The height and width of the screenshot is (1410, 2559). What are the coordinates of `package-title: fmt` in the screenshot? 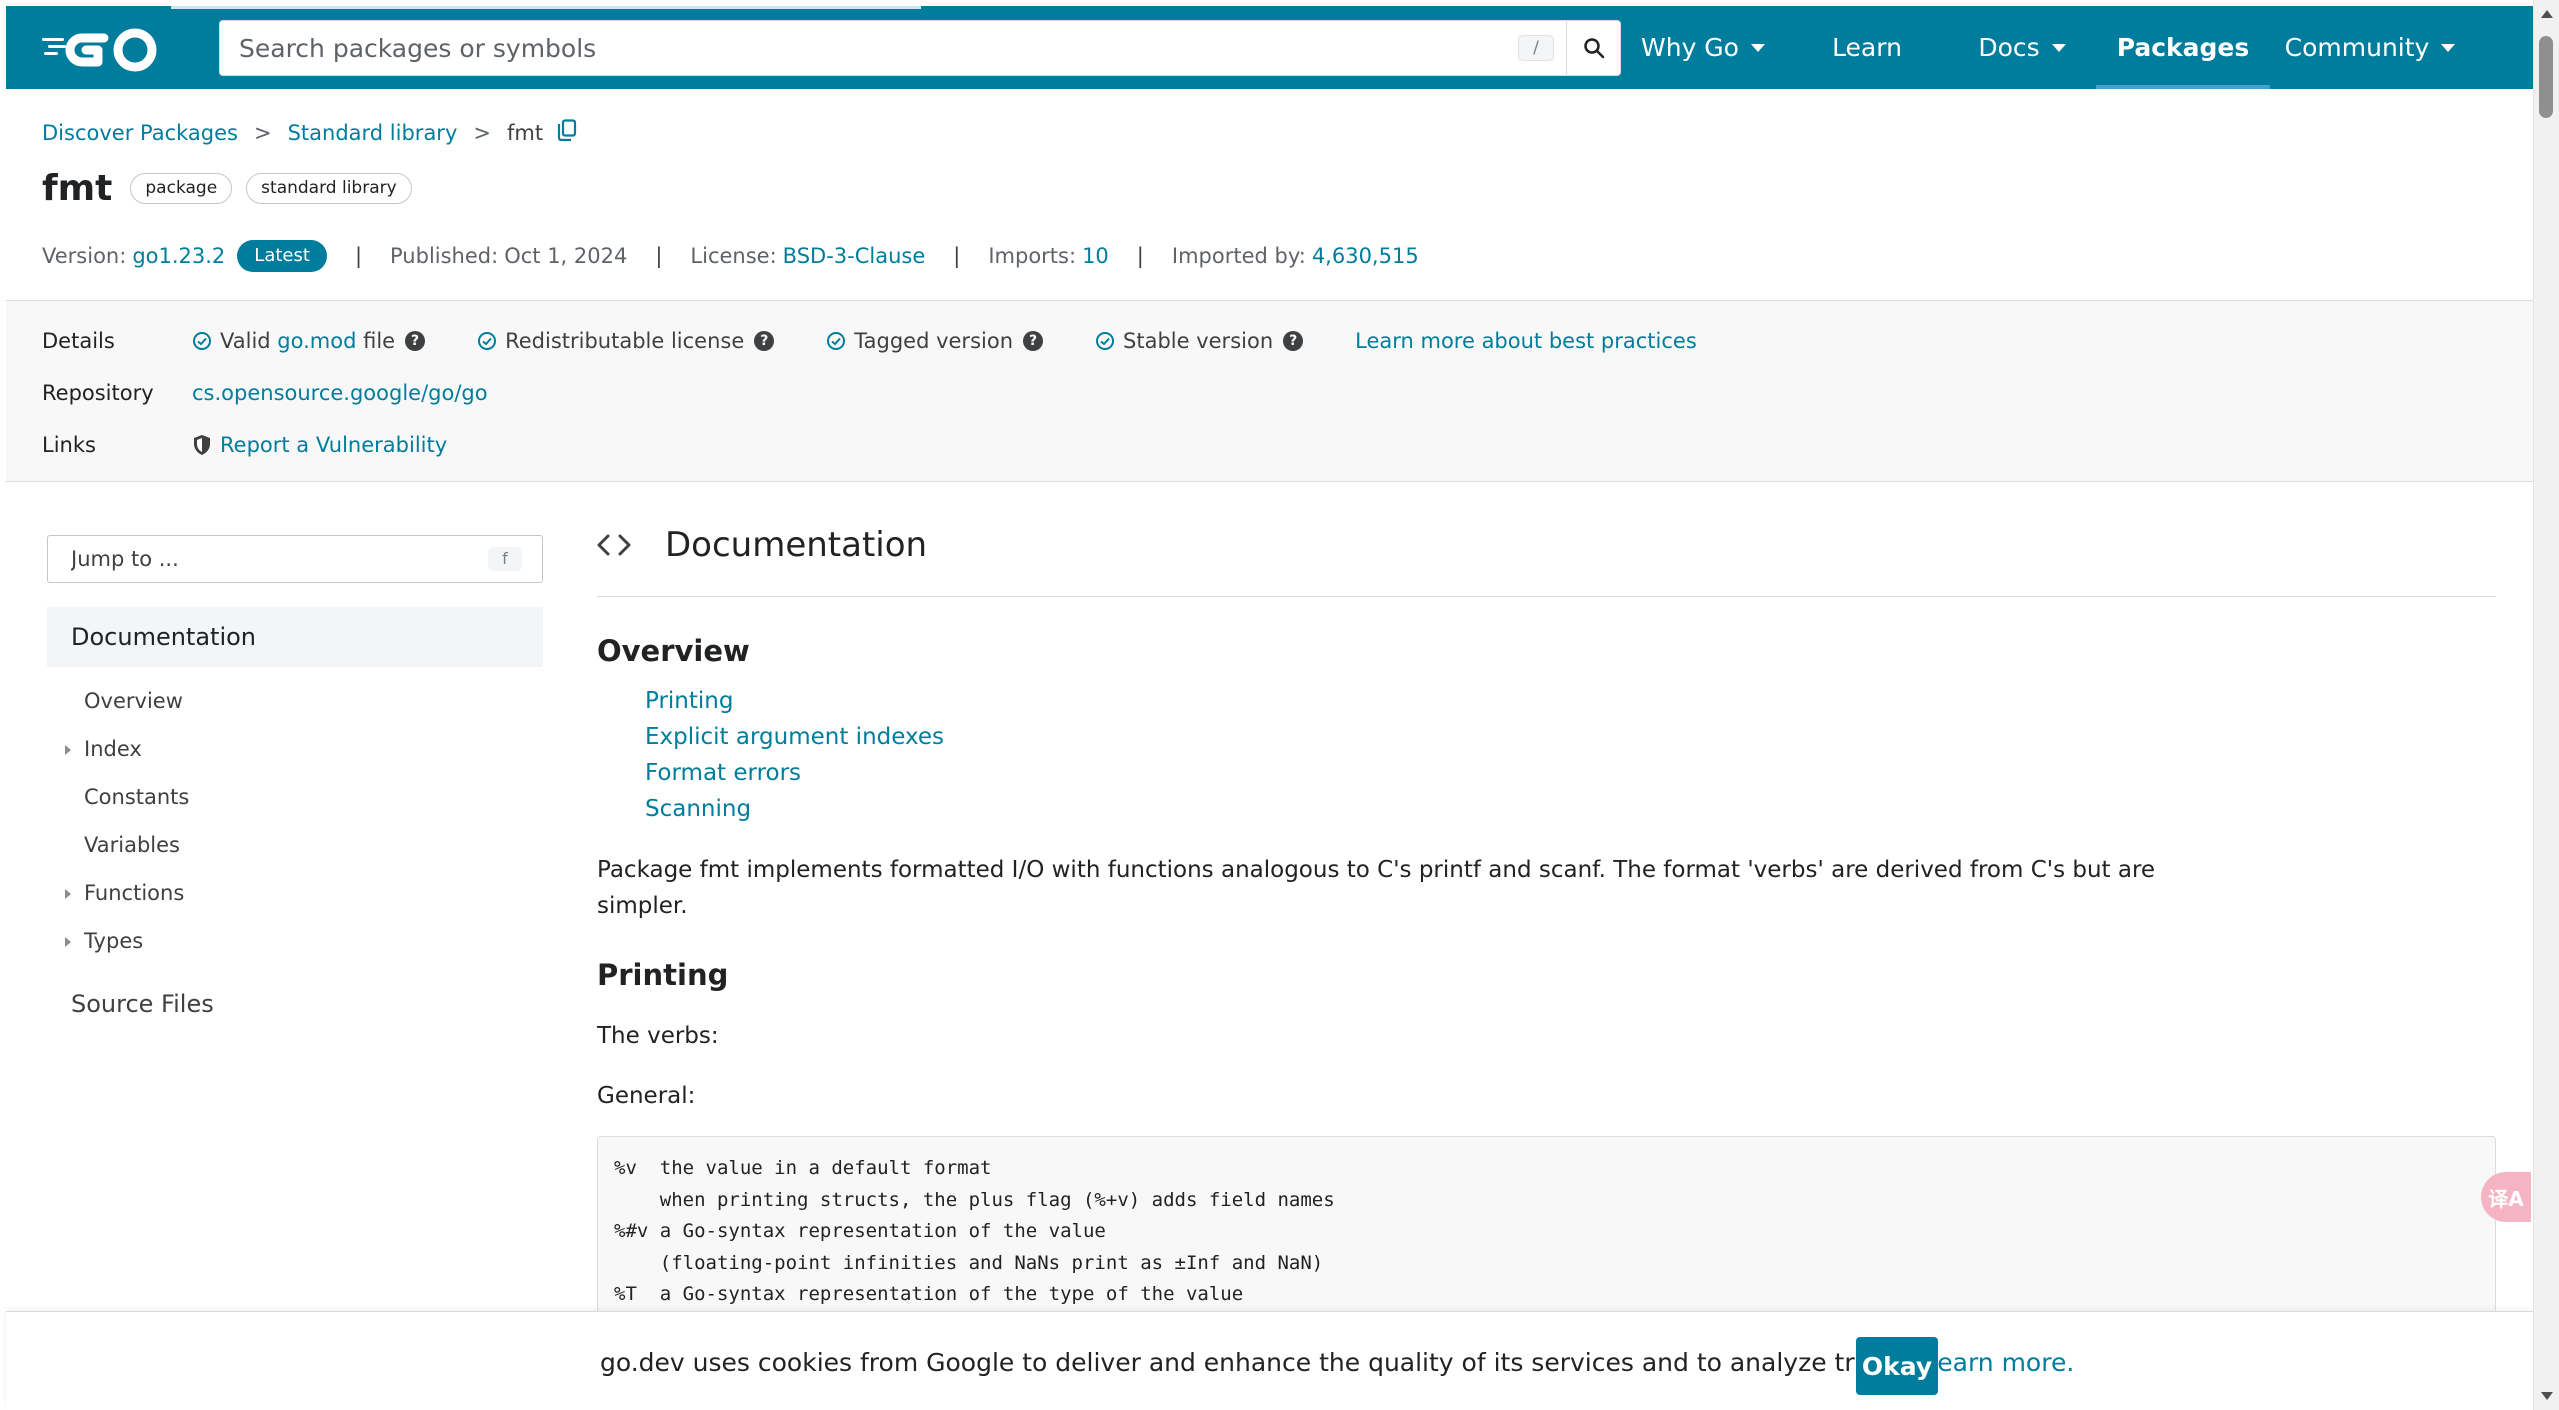 It's located at (77, 188).